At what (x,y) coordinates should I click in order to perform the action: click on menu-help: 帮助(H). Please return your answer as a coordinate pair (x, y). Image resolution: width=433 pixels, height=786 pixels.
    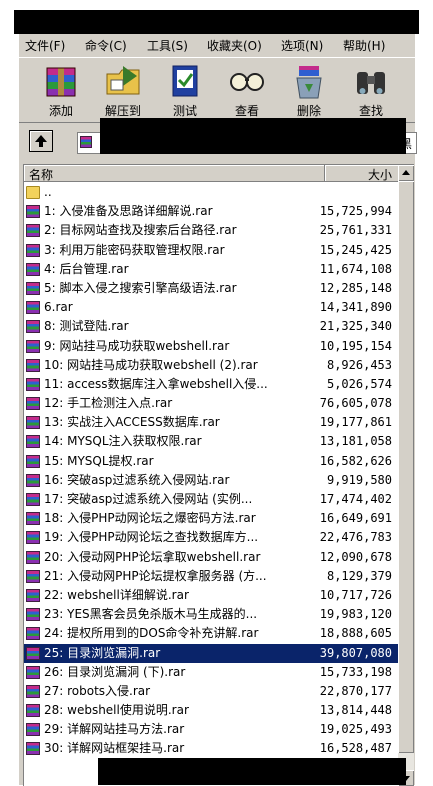
    Looking at the image, I should click on (364, 45).